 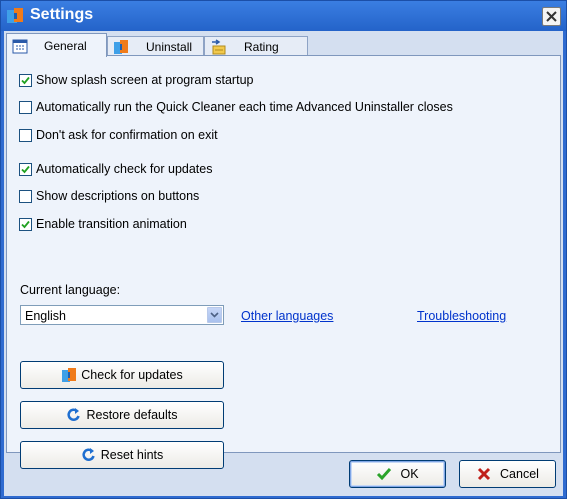 What do you see at coordinates (287, 316) in the screenshot?
I see `other-languages-link: Other languages` at bounding box center [287, 316].